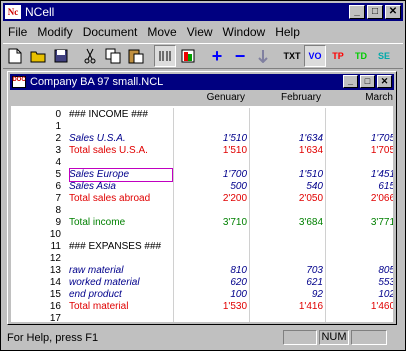 This screenshot has width=406, height=351. What do you see at coordinates (211, 99) in the screenshot?
I see `column-header-genuary: Genuary` at bounding box center [211, 99].